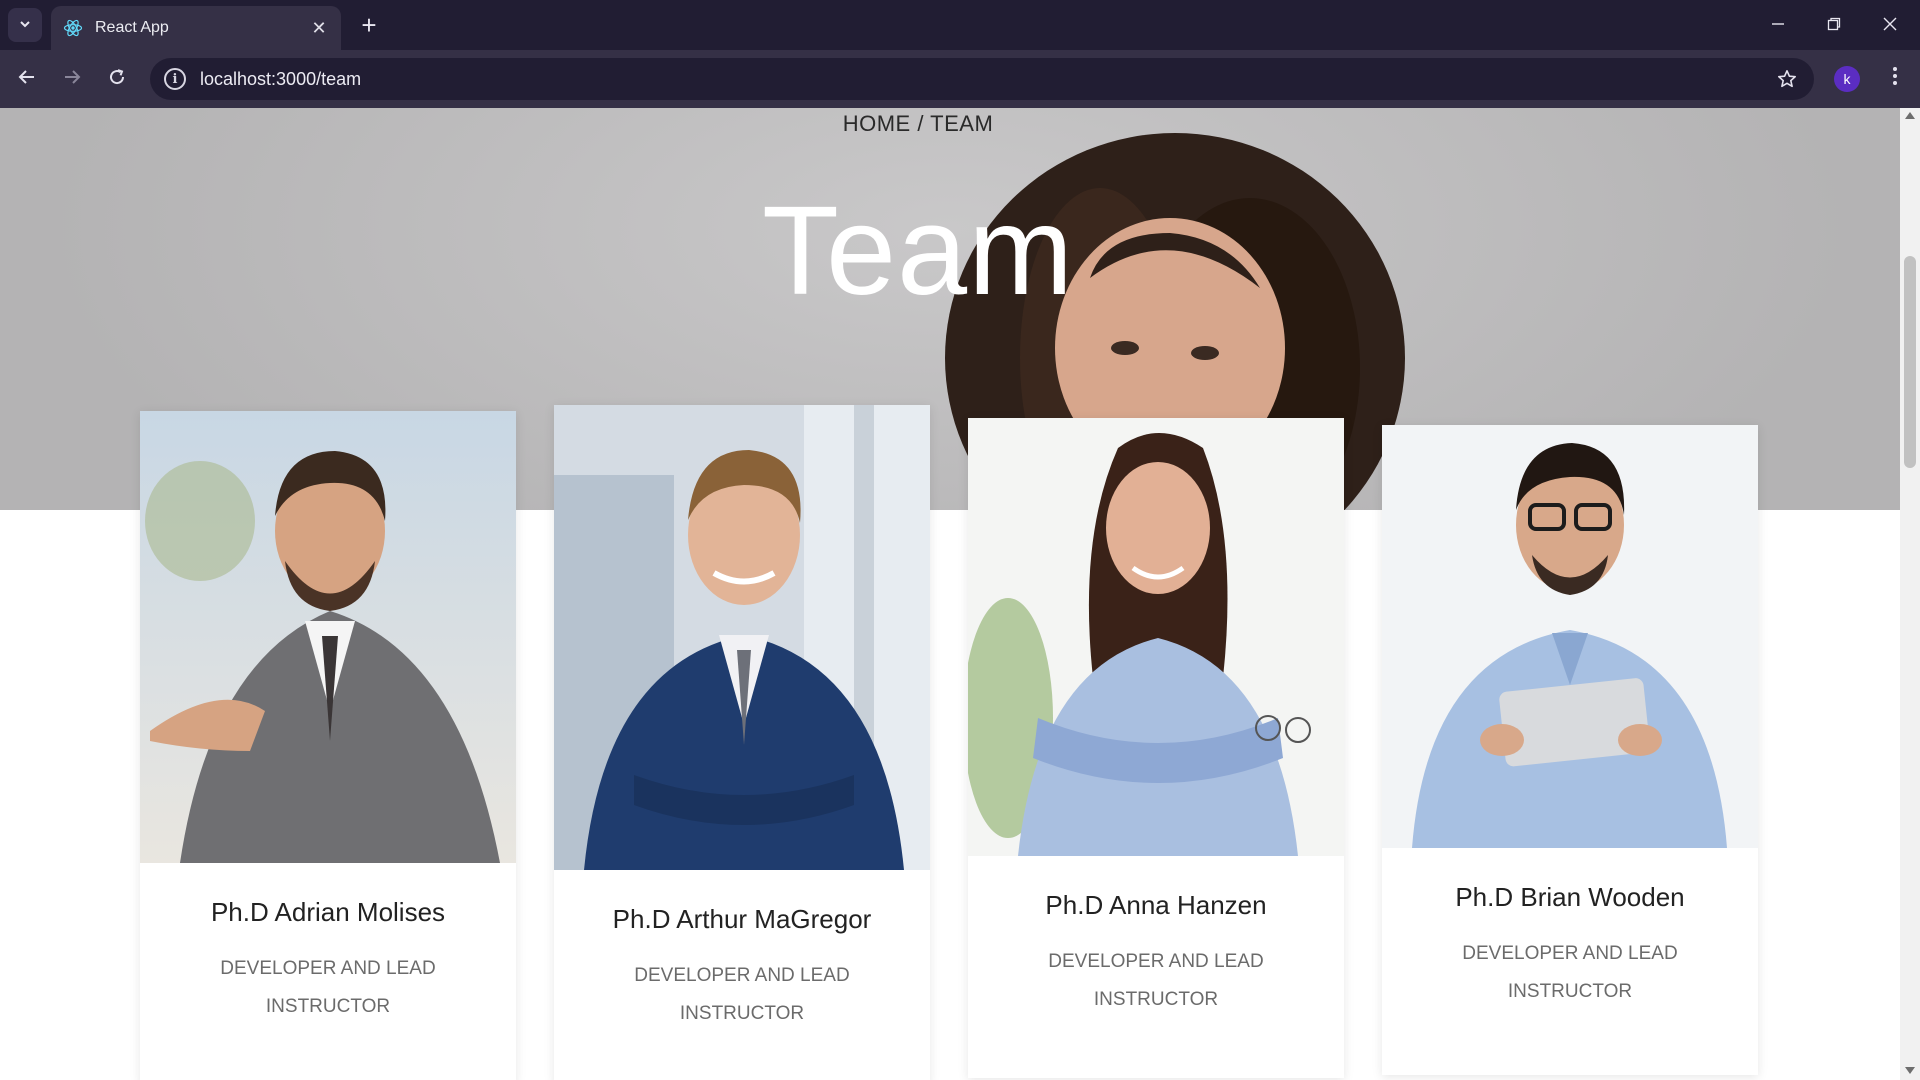 This screenshot has height=1080, width=1920. What do you see at coordinates (918, 250) in the screenshot?
I see `page-title: Team` at bounding box center [918, 250].